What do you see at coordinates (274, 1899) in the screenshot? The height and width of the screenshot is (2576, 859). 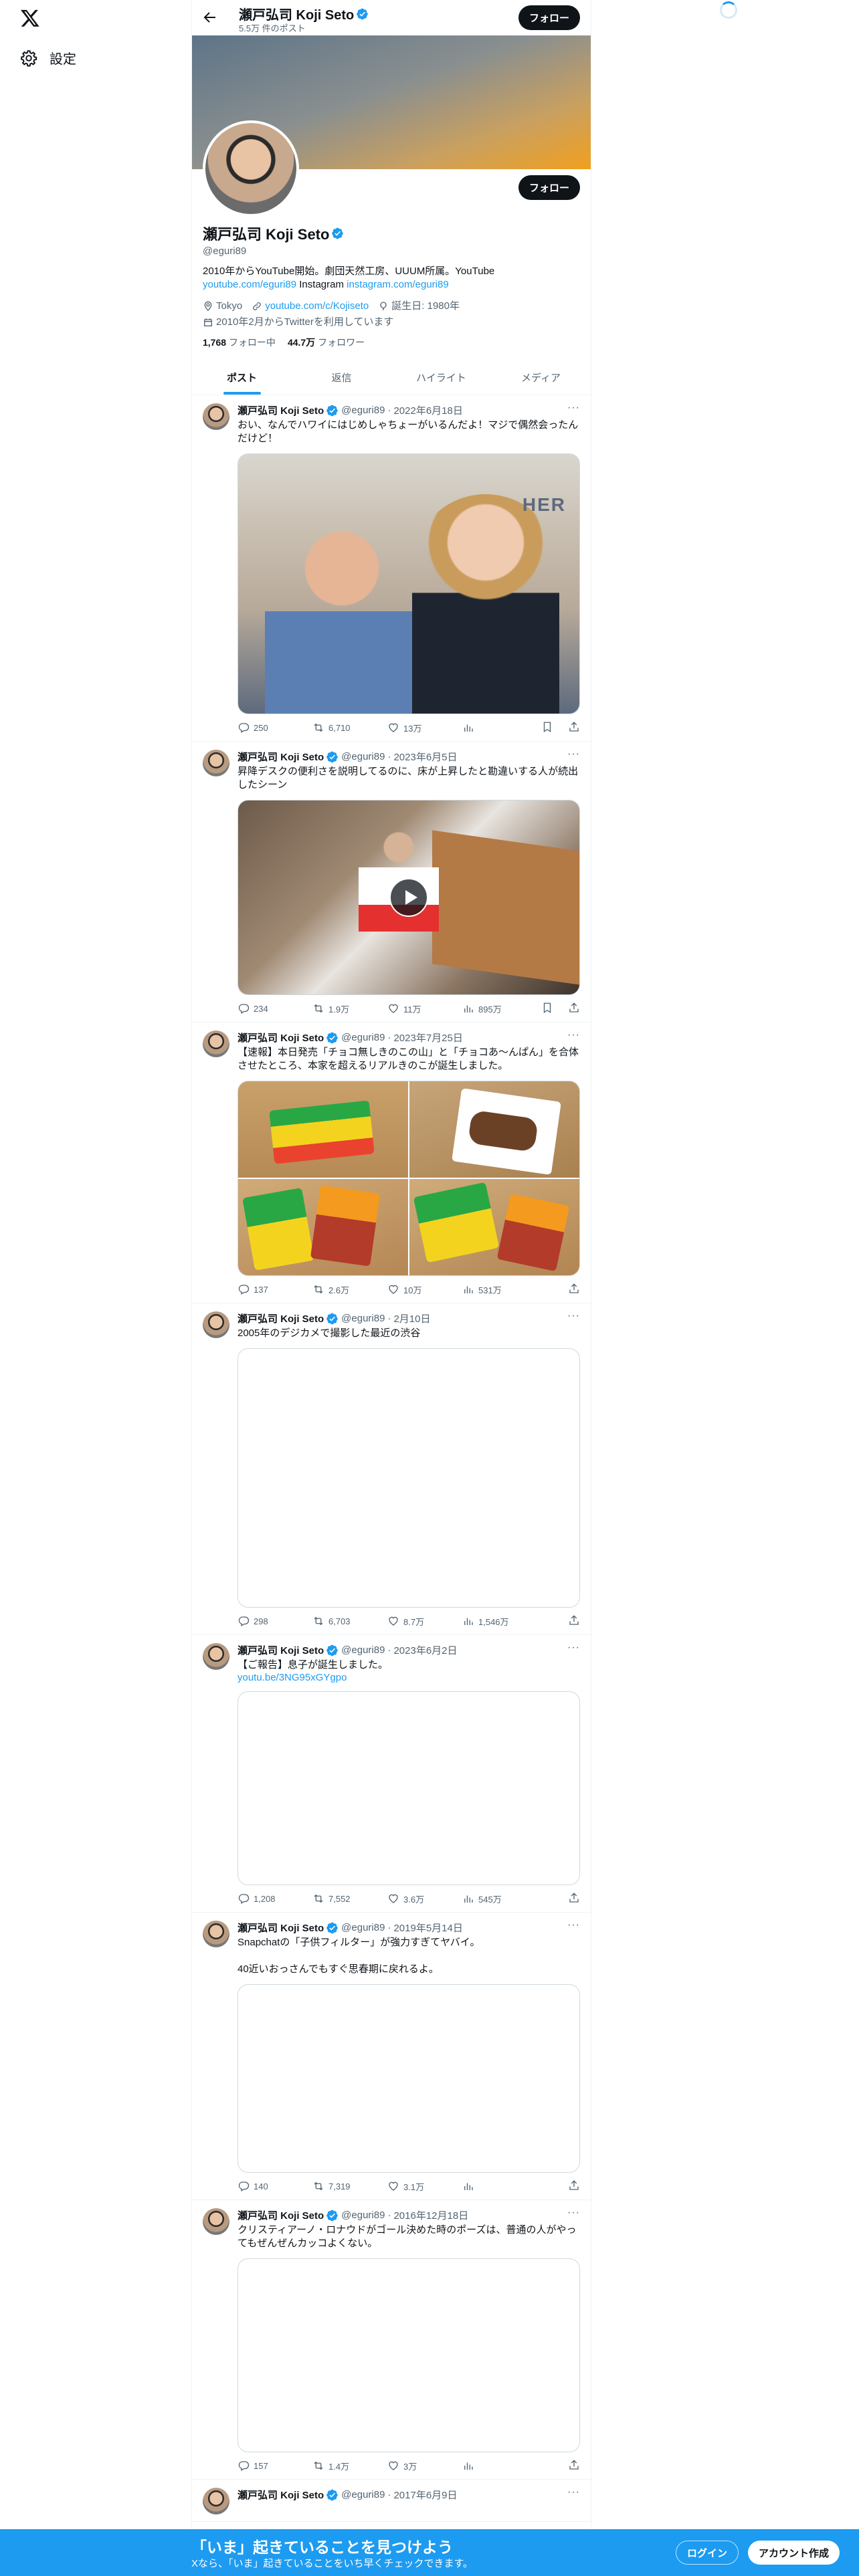 I see `reply-button: 1,208` at bounding box center [274, 1899].